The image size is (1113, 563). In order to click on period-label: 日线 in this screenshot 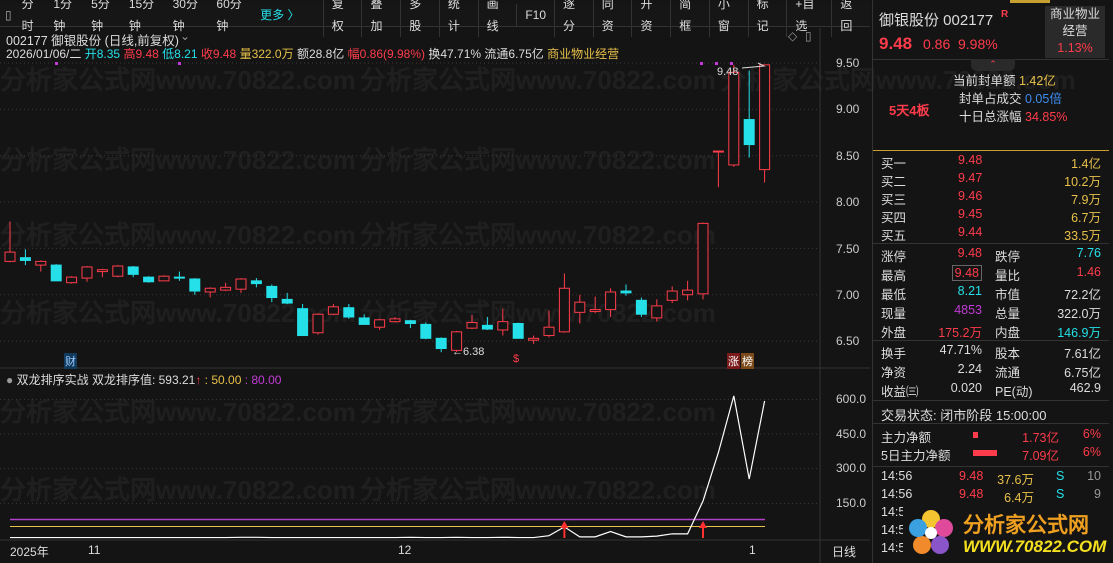, I will do `click(844, 551)`.